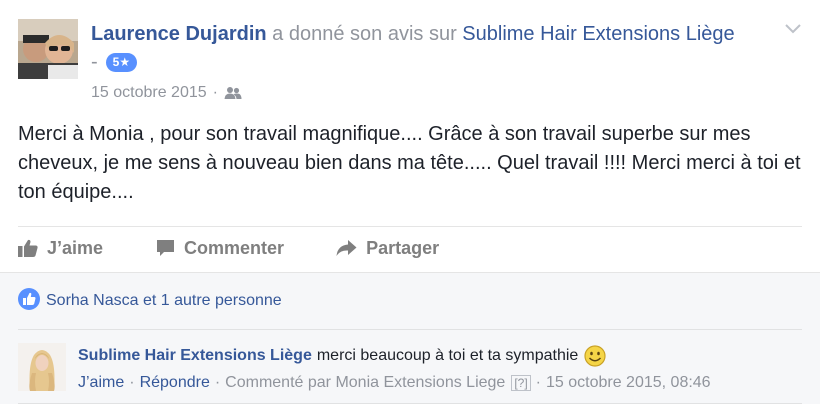  What do you see at coordinates (346, 248) in the screenshot?
I see `share-arrow-icon` at bounding box center [346, 248].